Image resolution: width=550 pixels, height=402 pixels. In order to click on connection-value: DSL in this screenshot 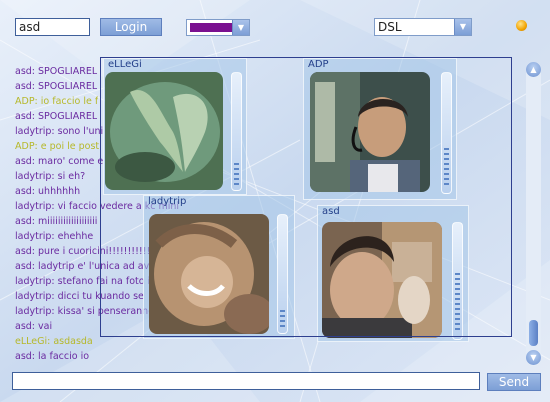, I will do `click(390, 27)`.